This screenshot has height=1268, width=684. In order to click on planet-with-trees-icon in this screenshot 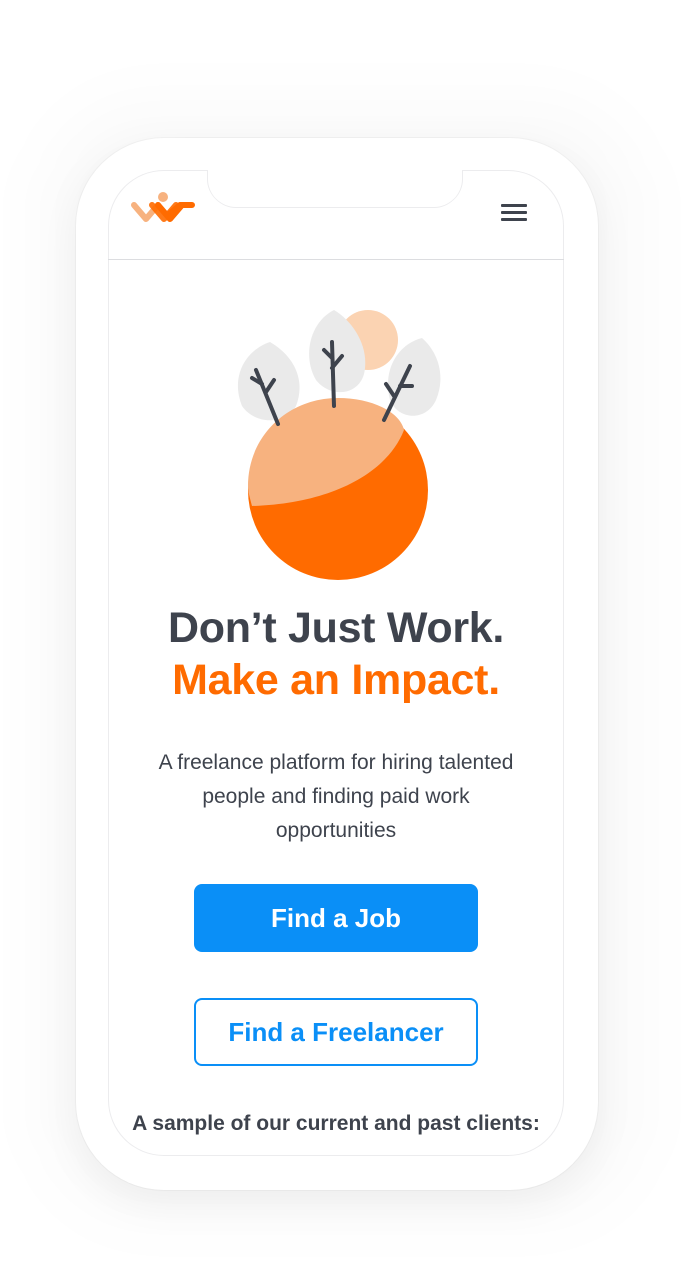, I will do `click(336, 440)`.